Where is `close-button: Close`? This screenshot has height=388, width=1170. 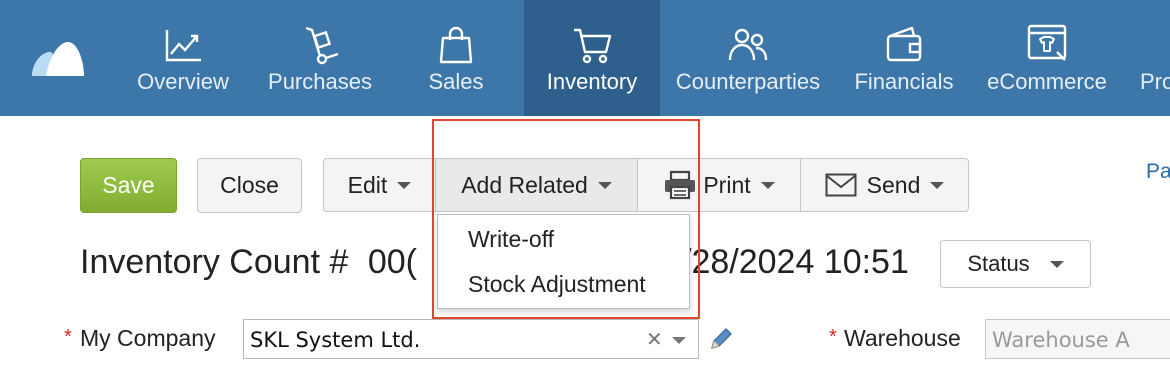 close-button: Close is located at coordinates (249, 185).